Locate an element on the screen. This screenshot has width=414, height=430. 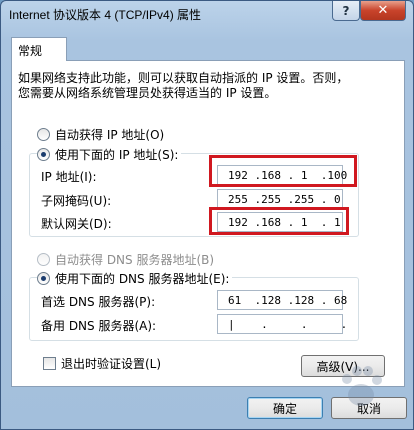
radio-auto-dns-label: 自动获得 DNS 服务器地址(B) is located at coordinates (135, 260).